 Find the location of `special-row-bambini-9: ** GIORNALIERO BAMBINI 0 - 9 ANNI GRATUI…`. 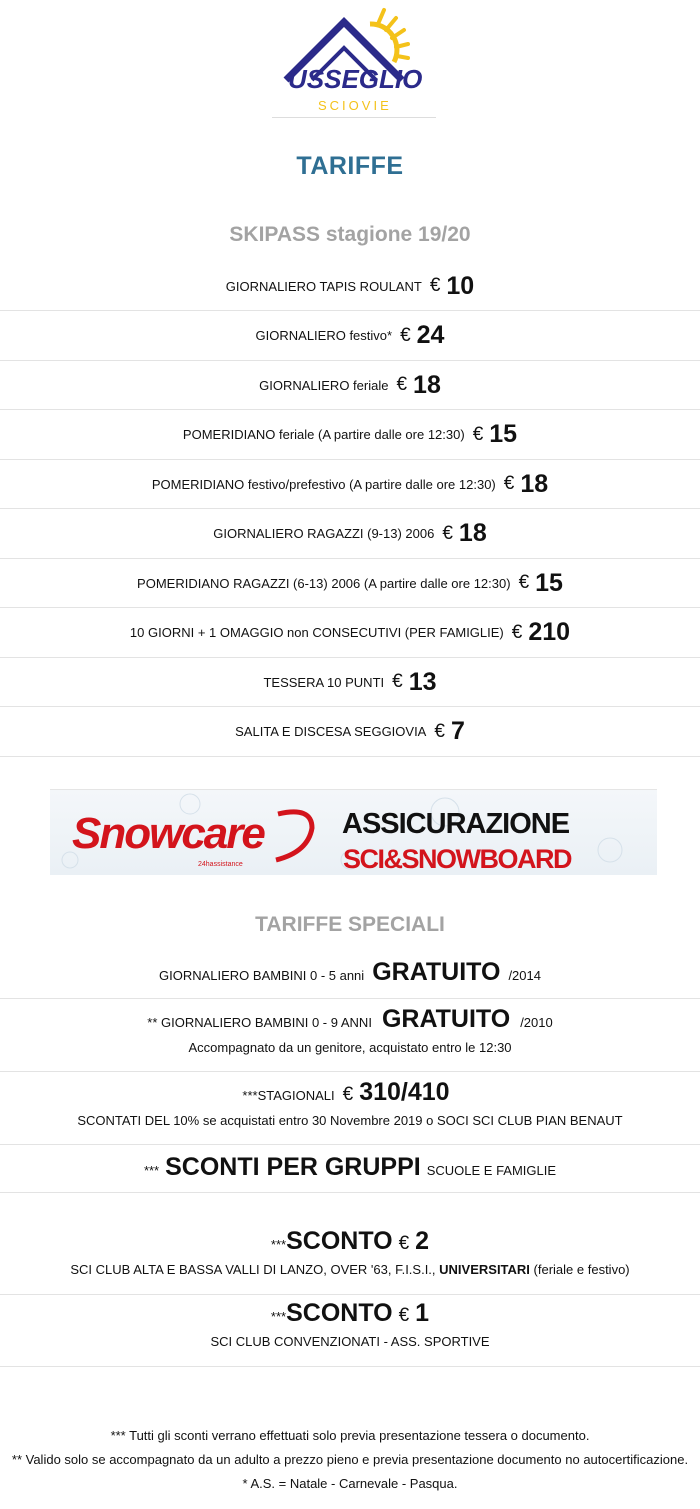

special-row-bambini-9: ** GIORNALIERO BAMBINI 0 - 9 ANNI GRATUI… is located at coordinates (350, 1035).